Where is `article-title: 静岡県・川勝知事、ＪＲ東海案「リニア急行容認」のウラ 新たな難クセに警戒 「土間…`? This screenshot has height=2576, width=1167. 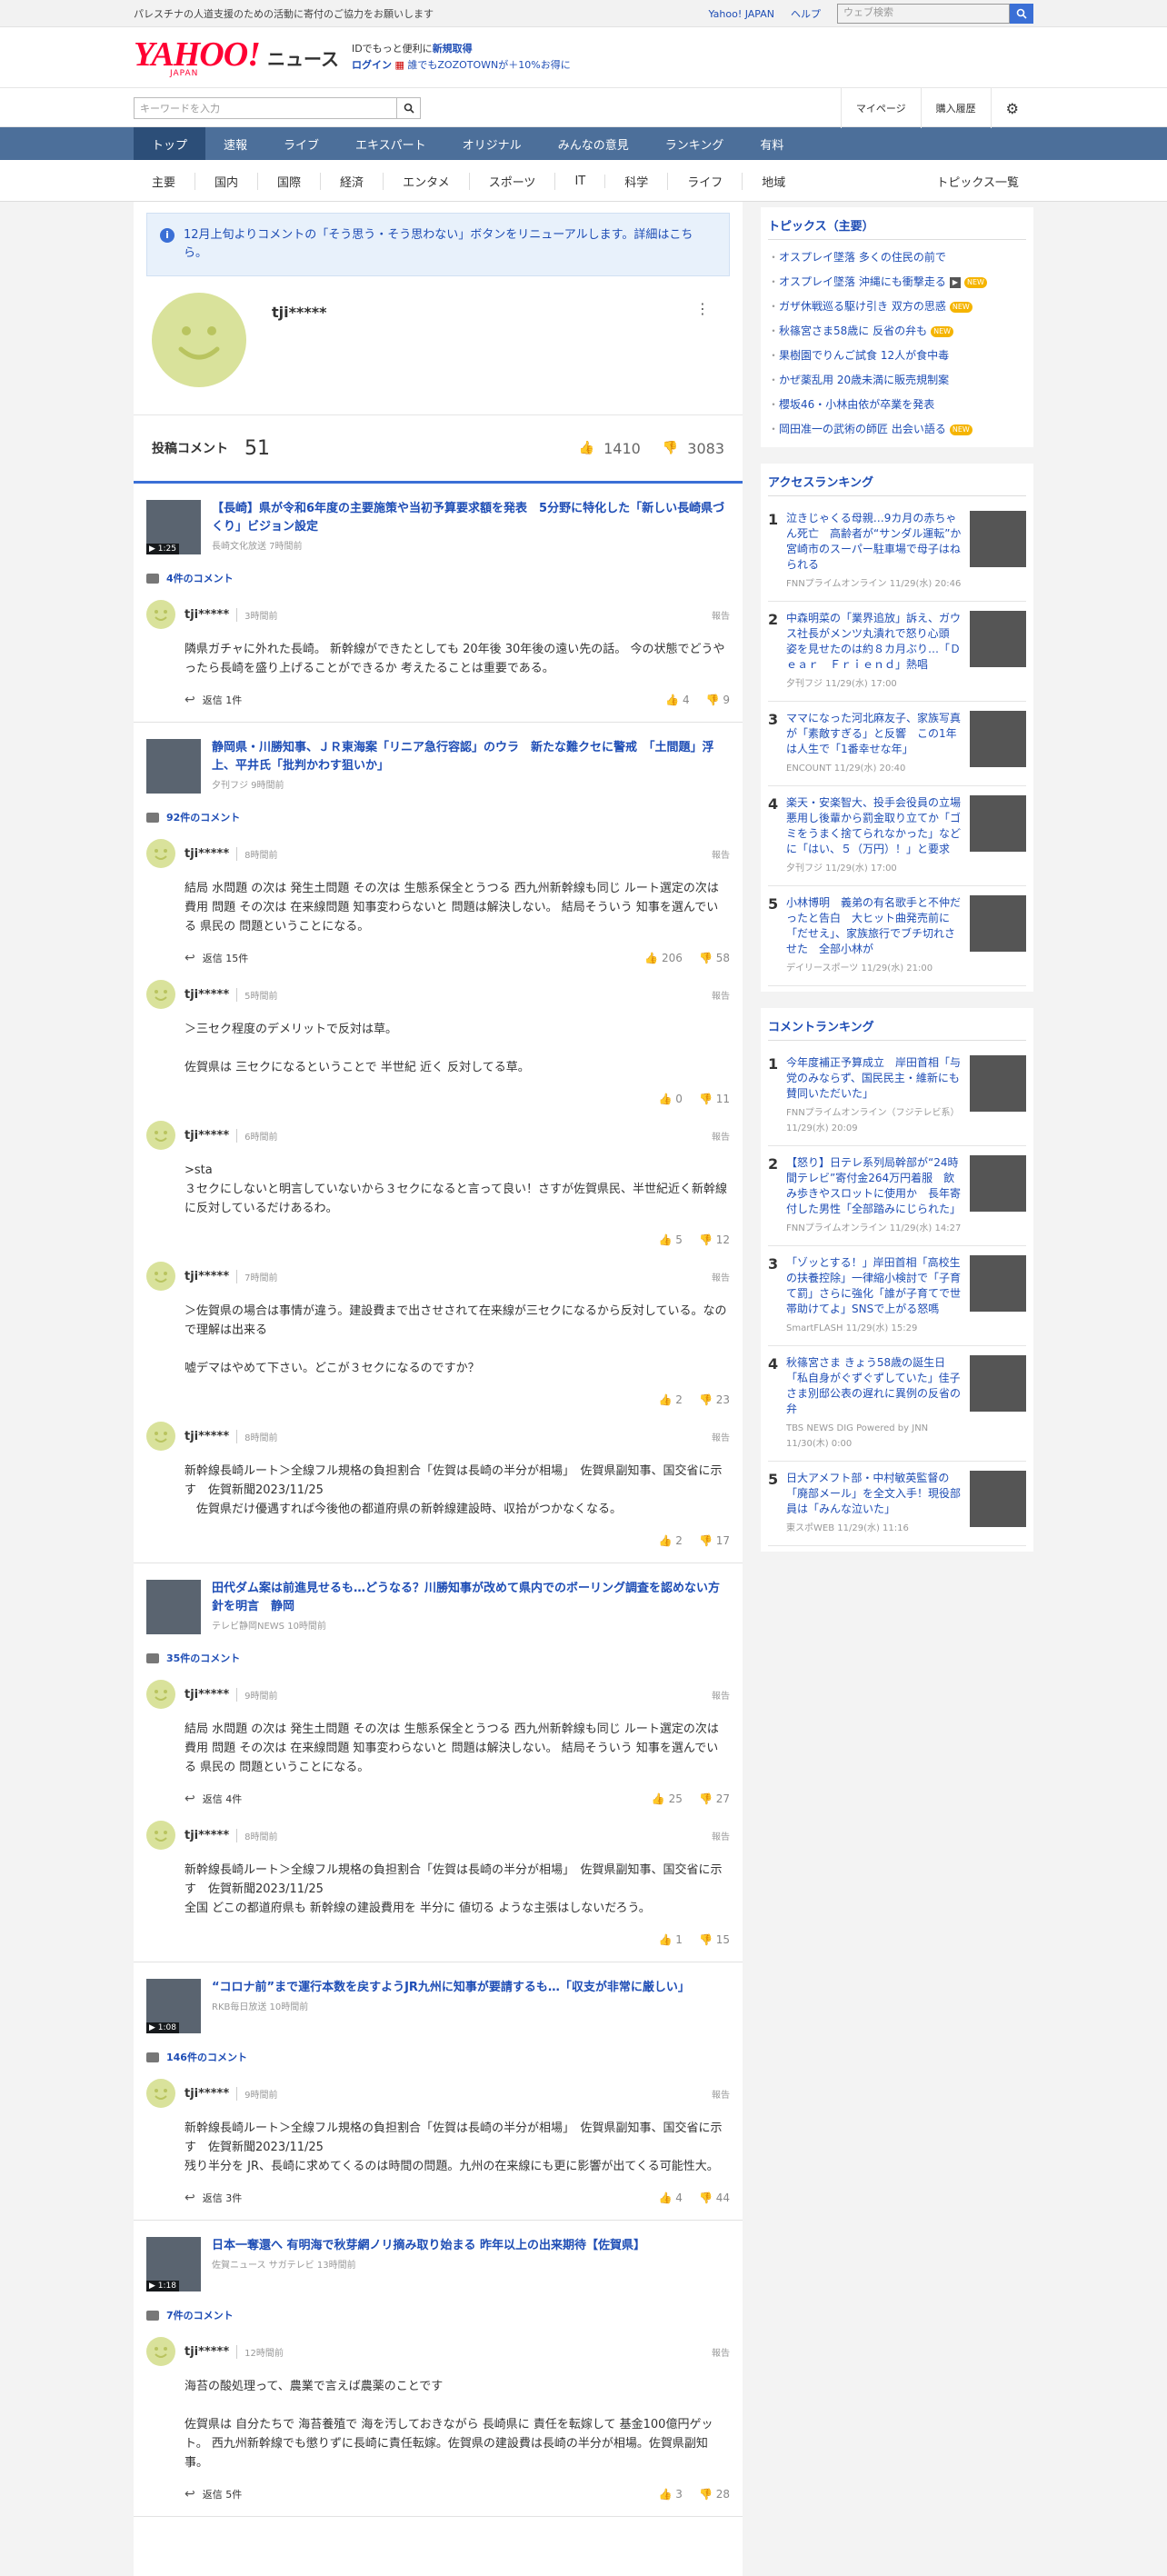
article-title: 静岡県・川勝知事、ＪＲ東海案「リニア急行容認」のウラ 新たな難クセに警戒 「土間… is located at coordinates (471, 757).